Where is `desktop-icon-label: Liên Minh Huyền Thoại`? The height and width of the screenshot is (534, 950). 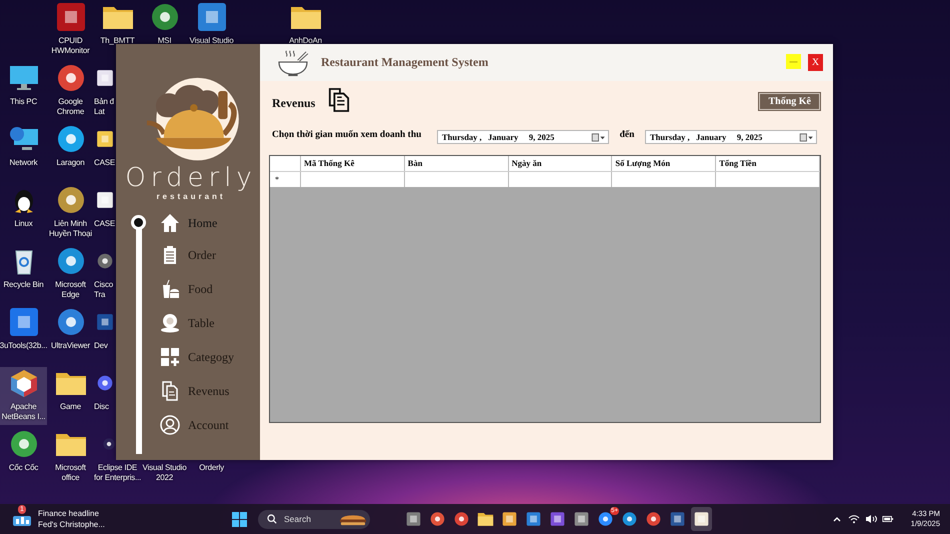 desktop-icon-label: Liên Minh Huyền Thoại is located at coordinates (70, 229).